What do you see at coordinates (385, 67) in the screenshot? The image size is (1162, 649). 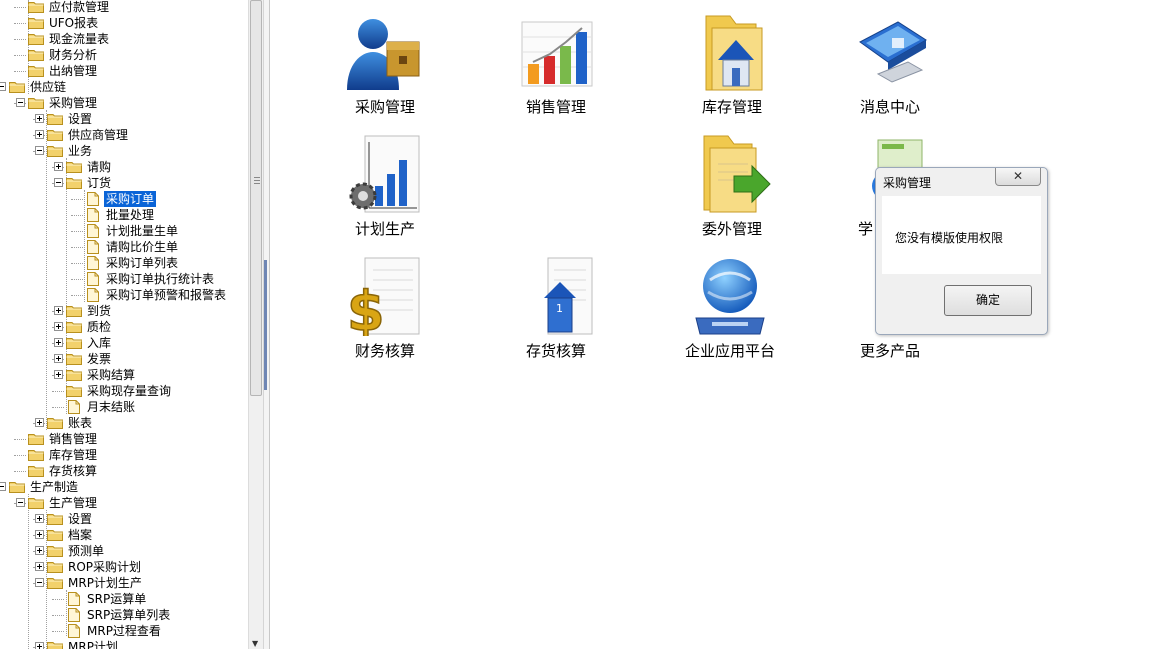 I see `app-purchase-management: 采购管理` at bounding box center [385, 67].